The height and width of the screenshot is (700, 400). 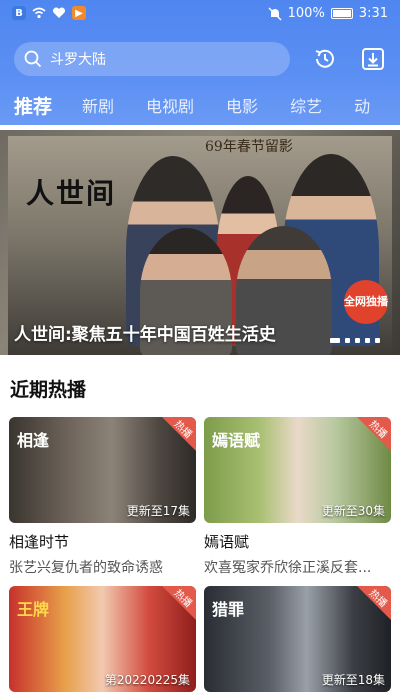 I want to click on show-thumbnail: 王牌 热播 第20220225集, so click(x=102, y=639).